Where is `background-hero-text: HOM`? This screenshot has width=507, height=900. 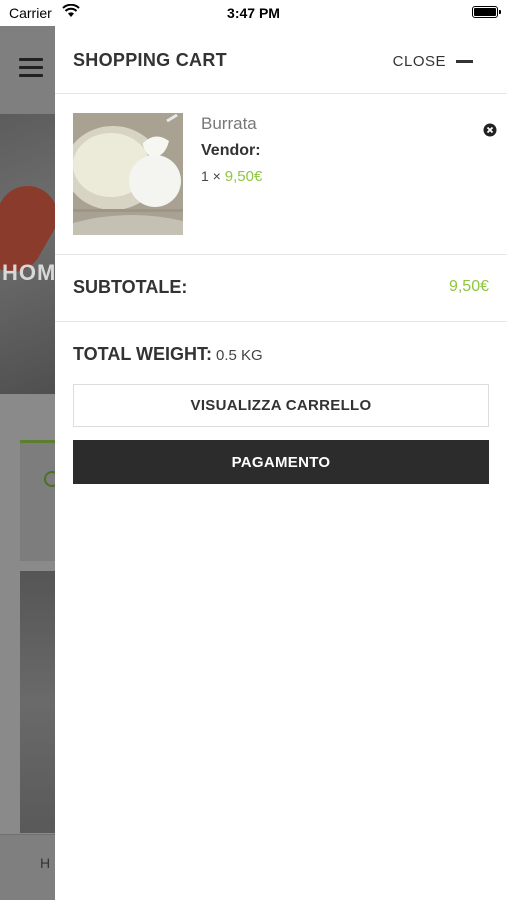
background-hero-text: HOM is located at coordinates (29, 272).